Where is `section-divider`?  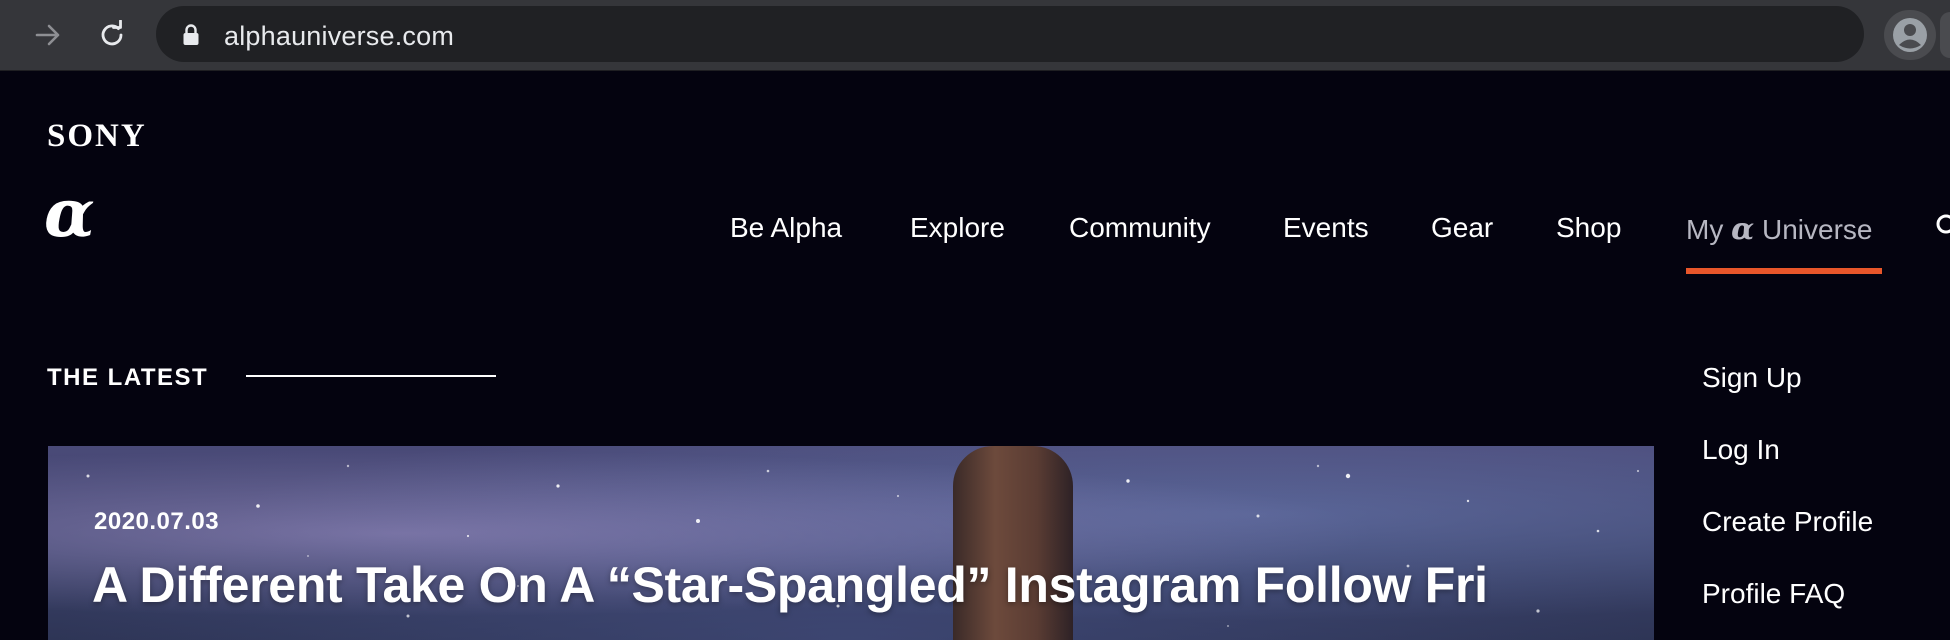 section-divider is located at coordinates (371, 376).